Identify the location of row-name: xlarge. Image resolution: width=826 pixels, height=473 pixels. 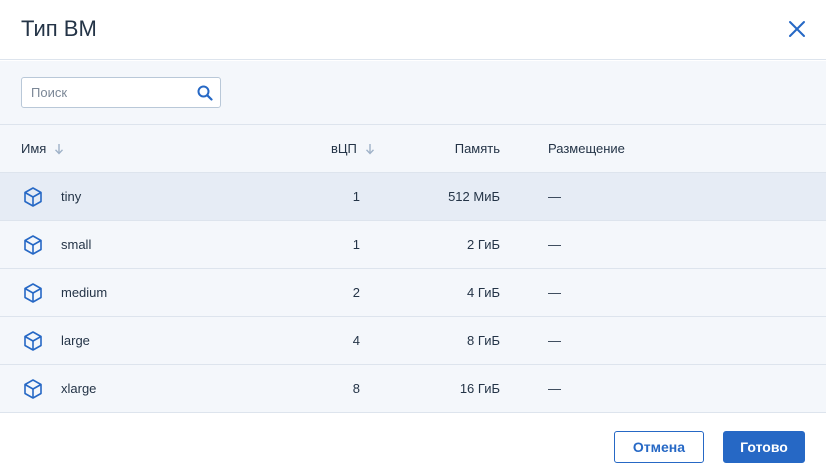
(79, 388).